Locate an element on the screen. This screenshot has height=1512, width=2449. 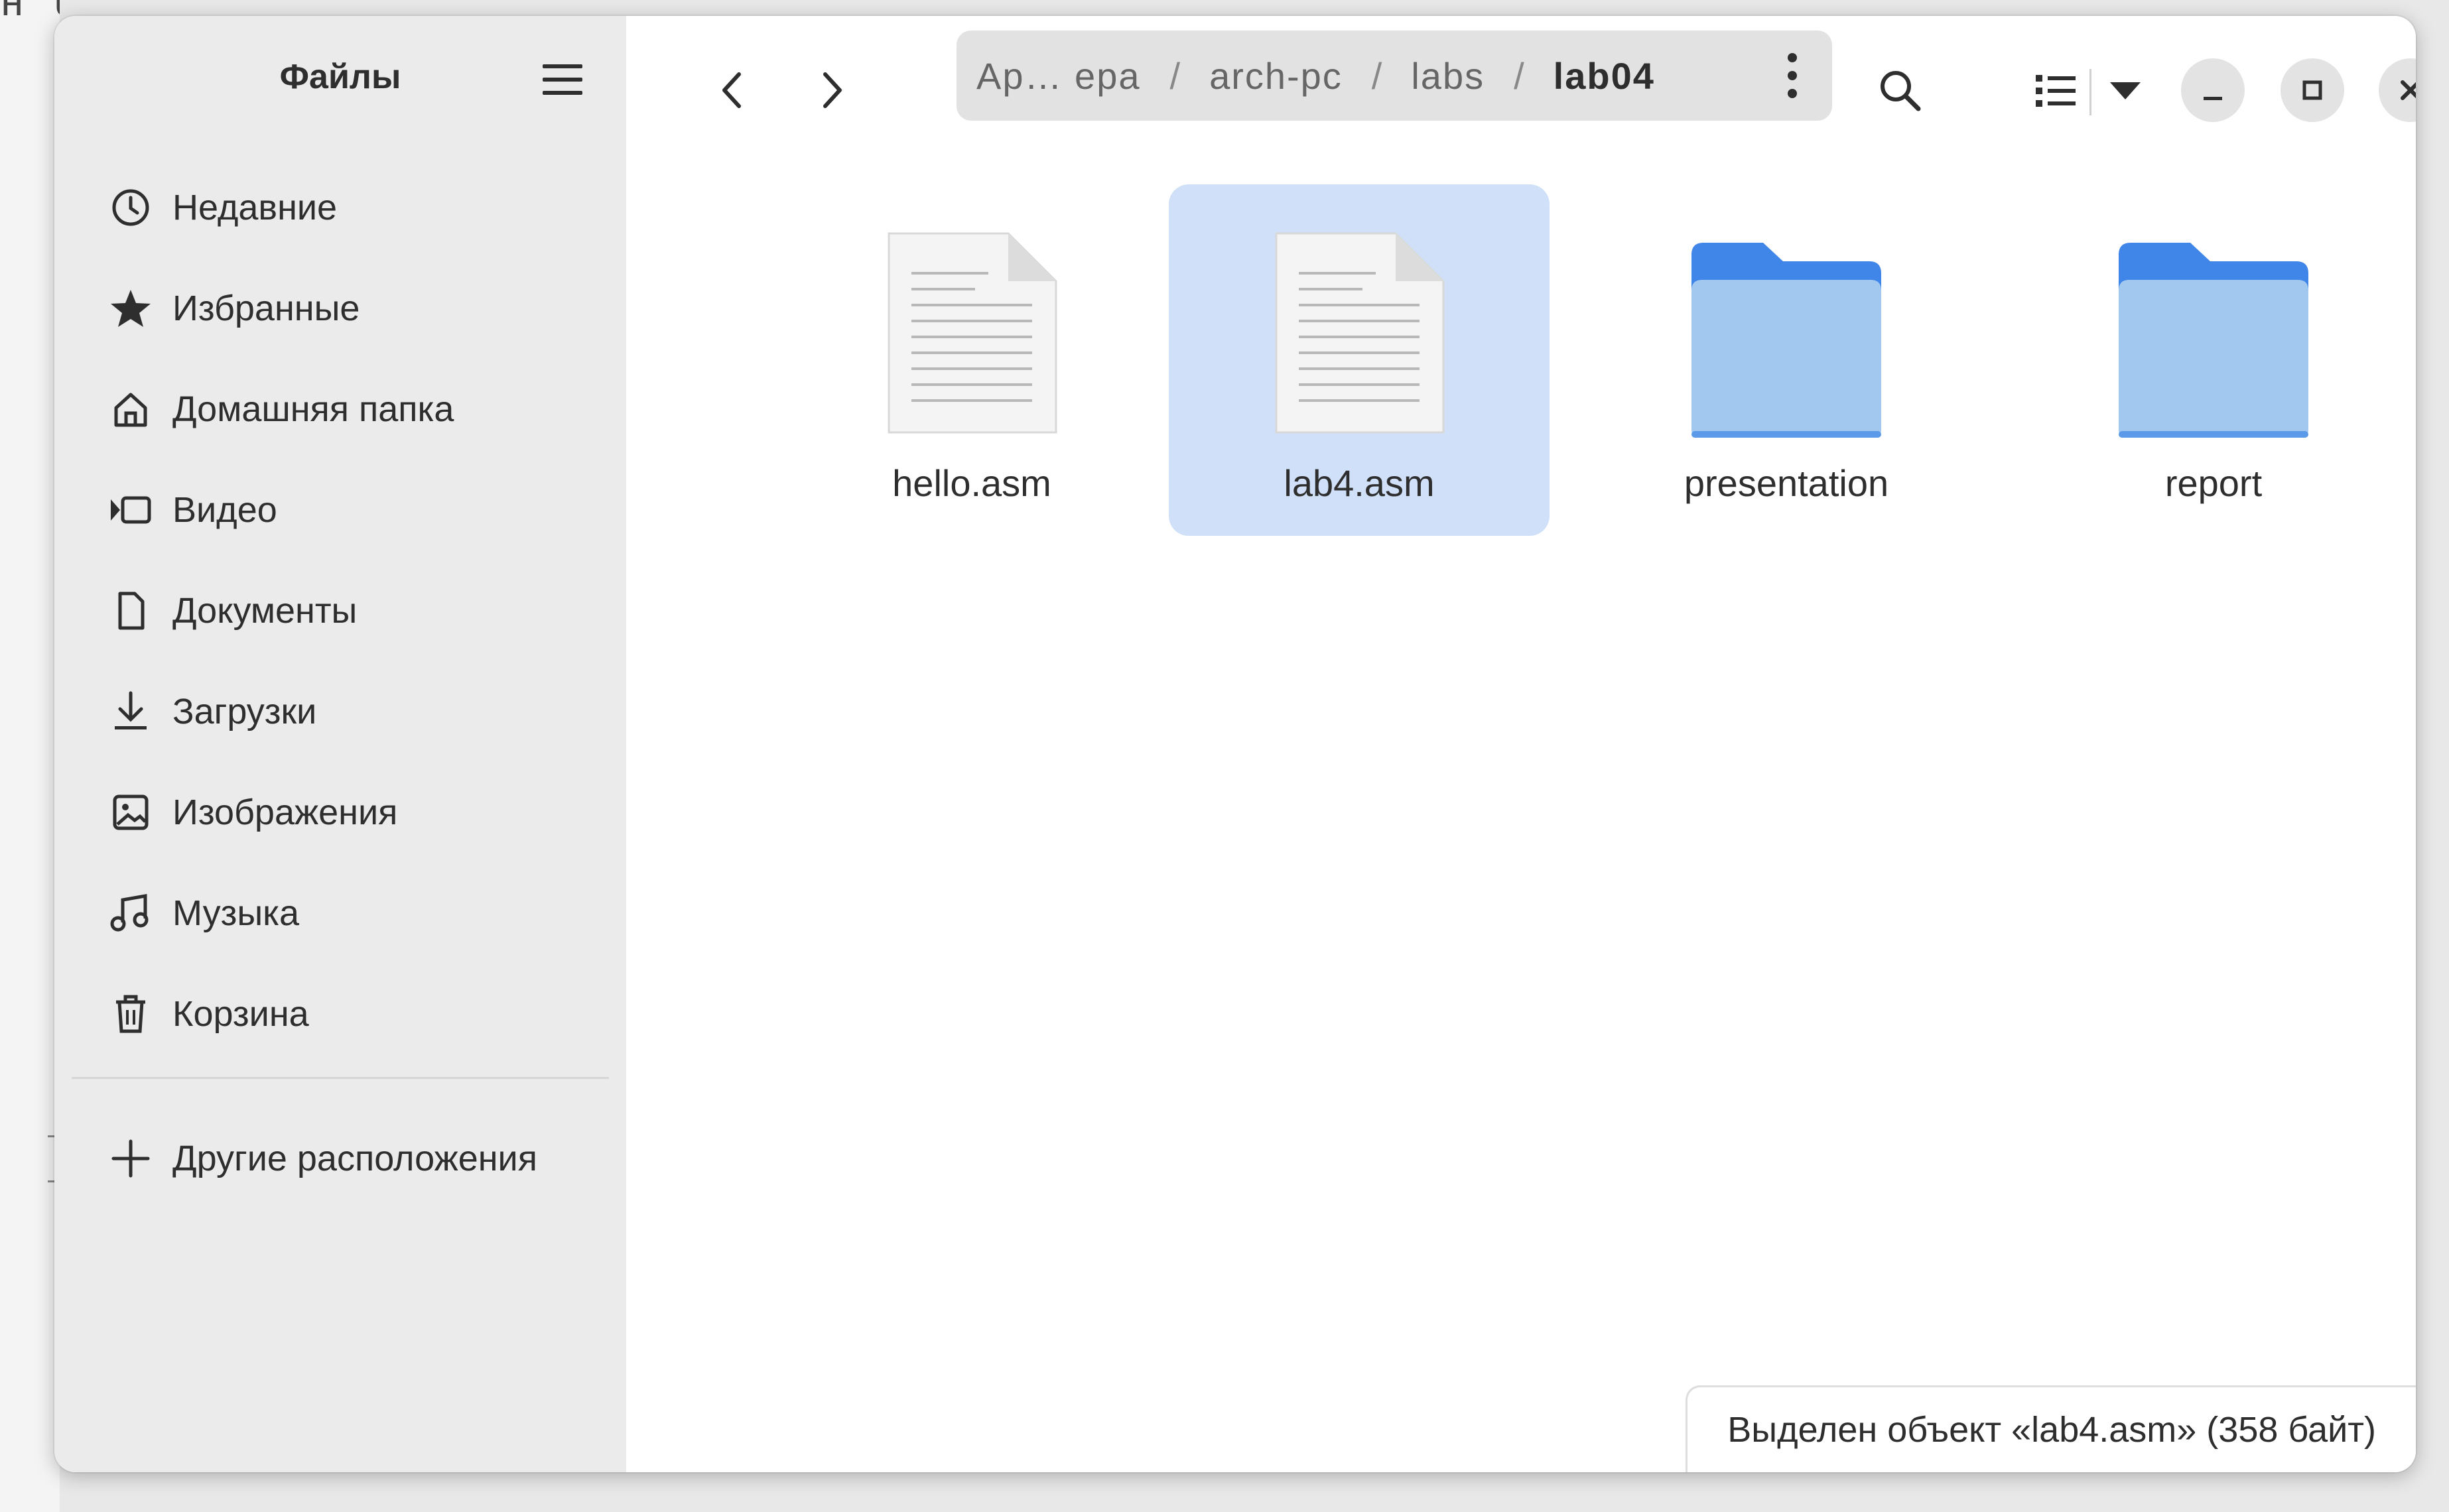
sidebar-item-other-locations: Другие расположения is located at coordinates (339, 1158).